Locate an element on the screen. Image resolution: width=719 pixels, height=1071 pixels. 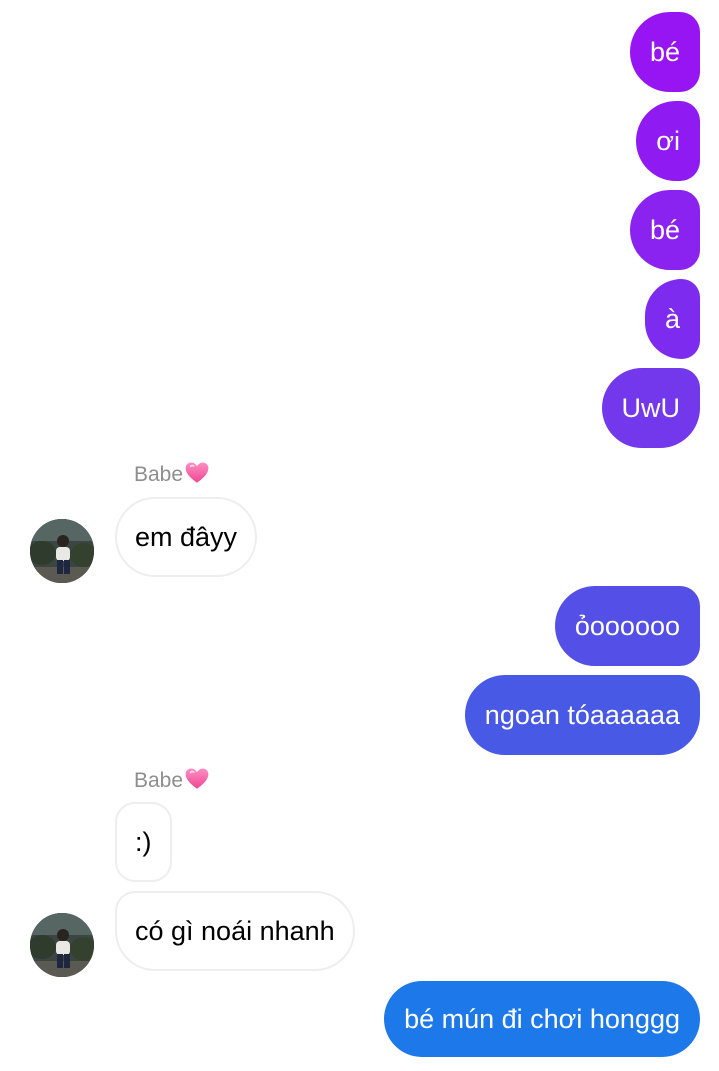
outgoing-message-bubble: bé mún đi chơi honggg is located at coordinates (542, 1019).